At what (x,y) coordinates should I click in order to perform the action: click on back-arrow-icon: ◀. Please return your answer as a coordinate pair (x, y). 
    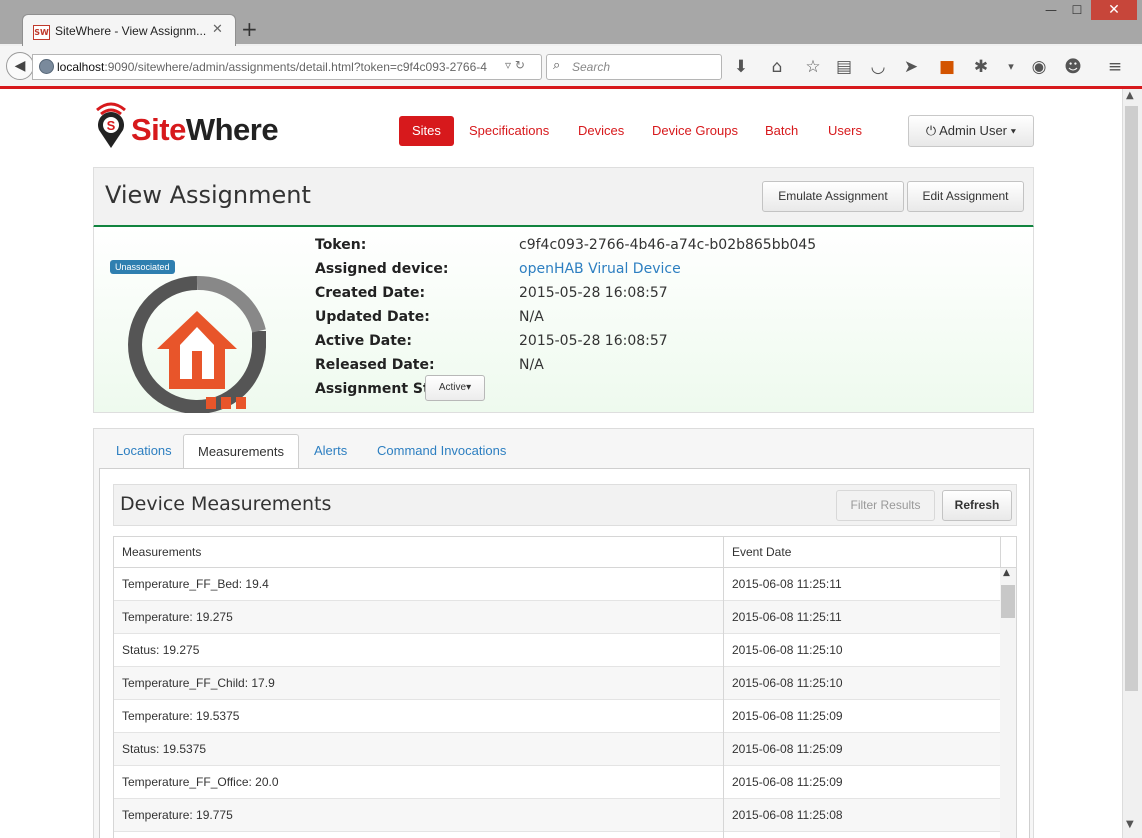
    Looking at the image, I should click on (20, 66).